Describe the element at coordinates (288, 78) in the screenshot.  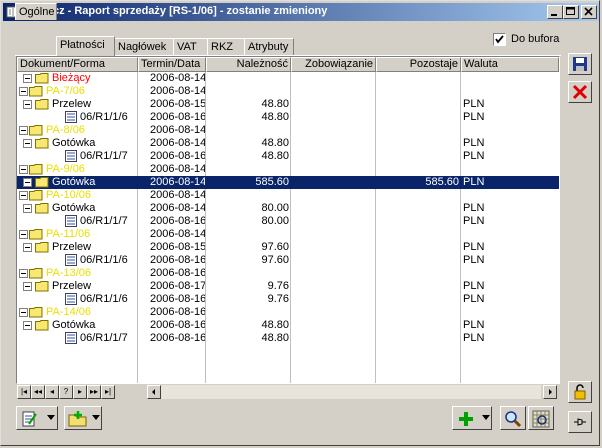
I see `table-row: Bieżący 2006-08-14` at that location.